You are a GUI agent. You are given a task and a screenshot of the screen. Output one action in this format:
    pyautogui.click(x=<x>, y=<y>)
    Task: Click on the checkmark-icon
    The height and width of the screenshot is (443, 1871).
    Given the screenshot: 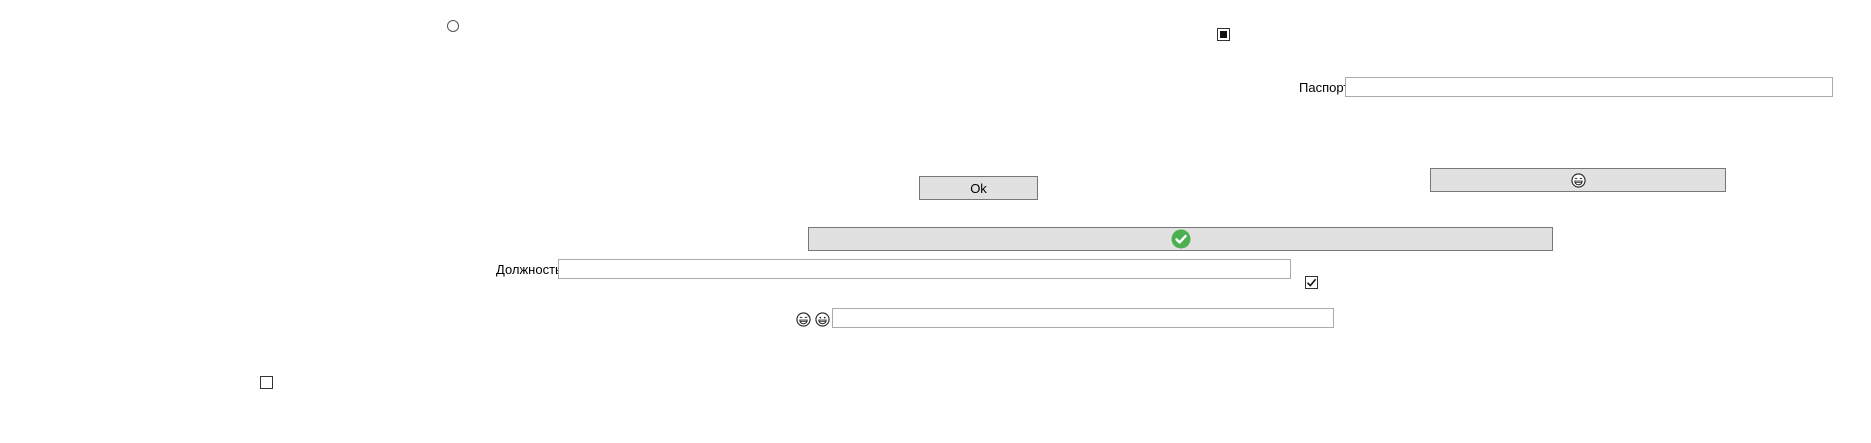 What is the action you would take?
    pyautogui.click(x=1311, y=282)
    